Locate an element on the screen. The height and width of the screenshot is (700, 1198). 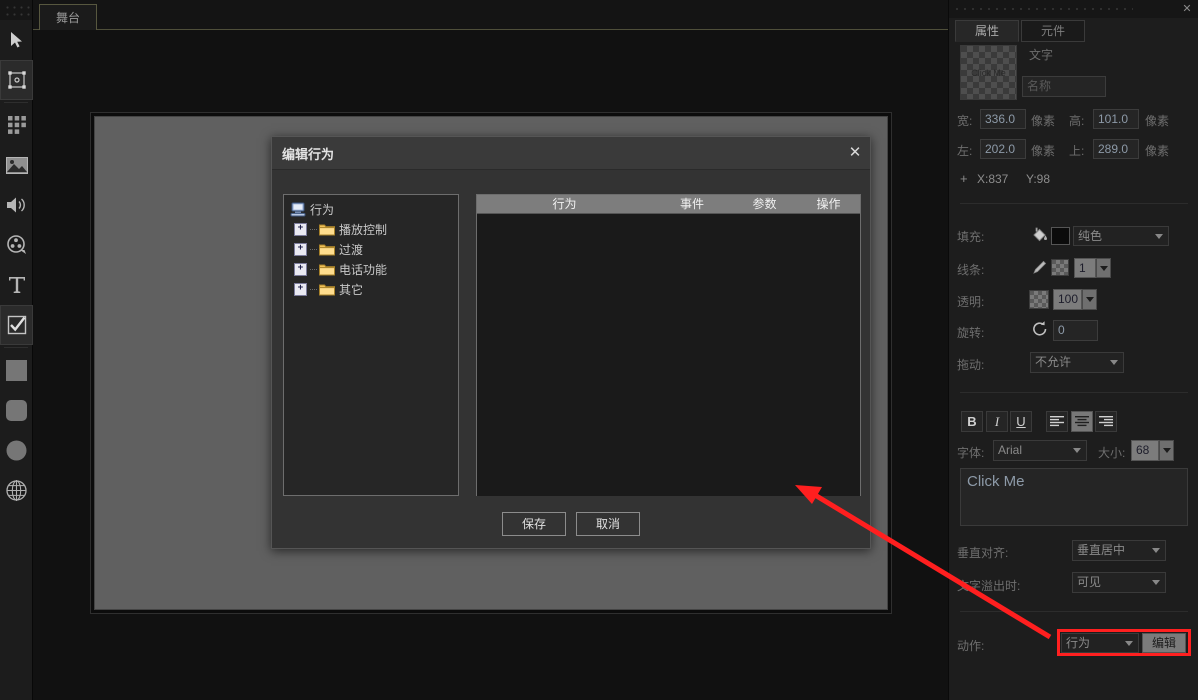
align-center-icon is located at coordinates (1082, 421).